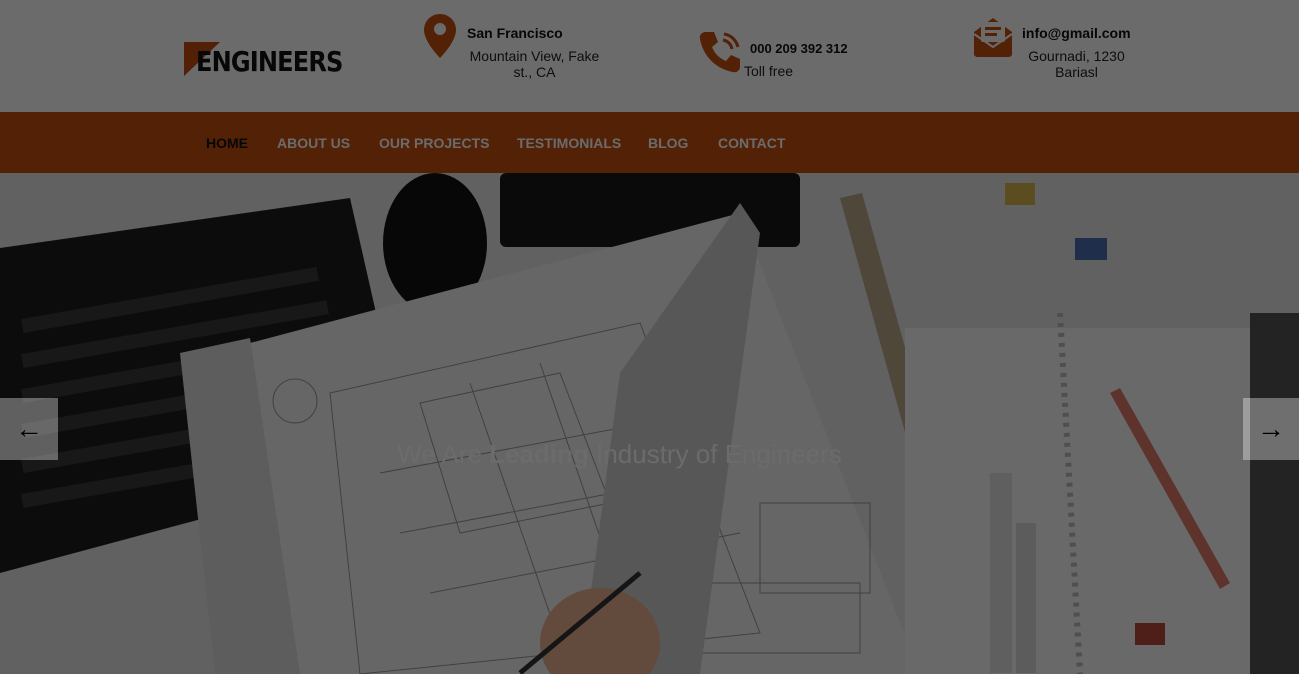 The image size is (1299, 674). I want to click on arrow-right-icon: →, so click(1271, 428).